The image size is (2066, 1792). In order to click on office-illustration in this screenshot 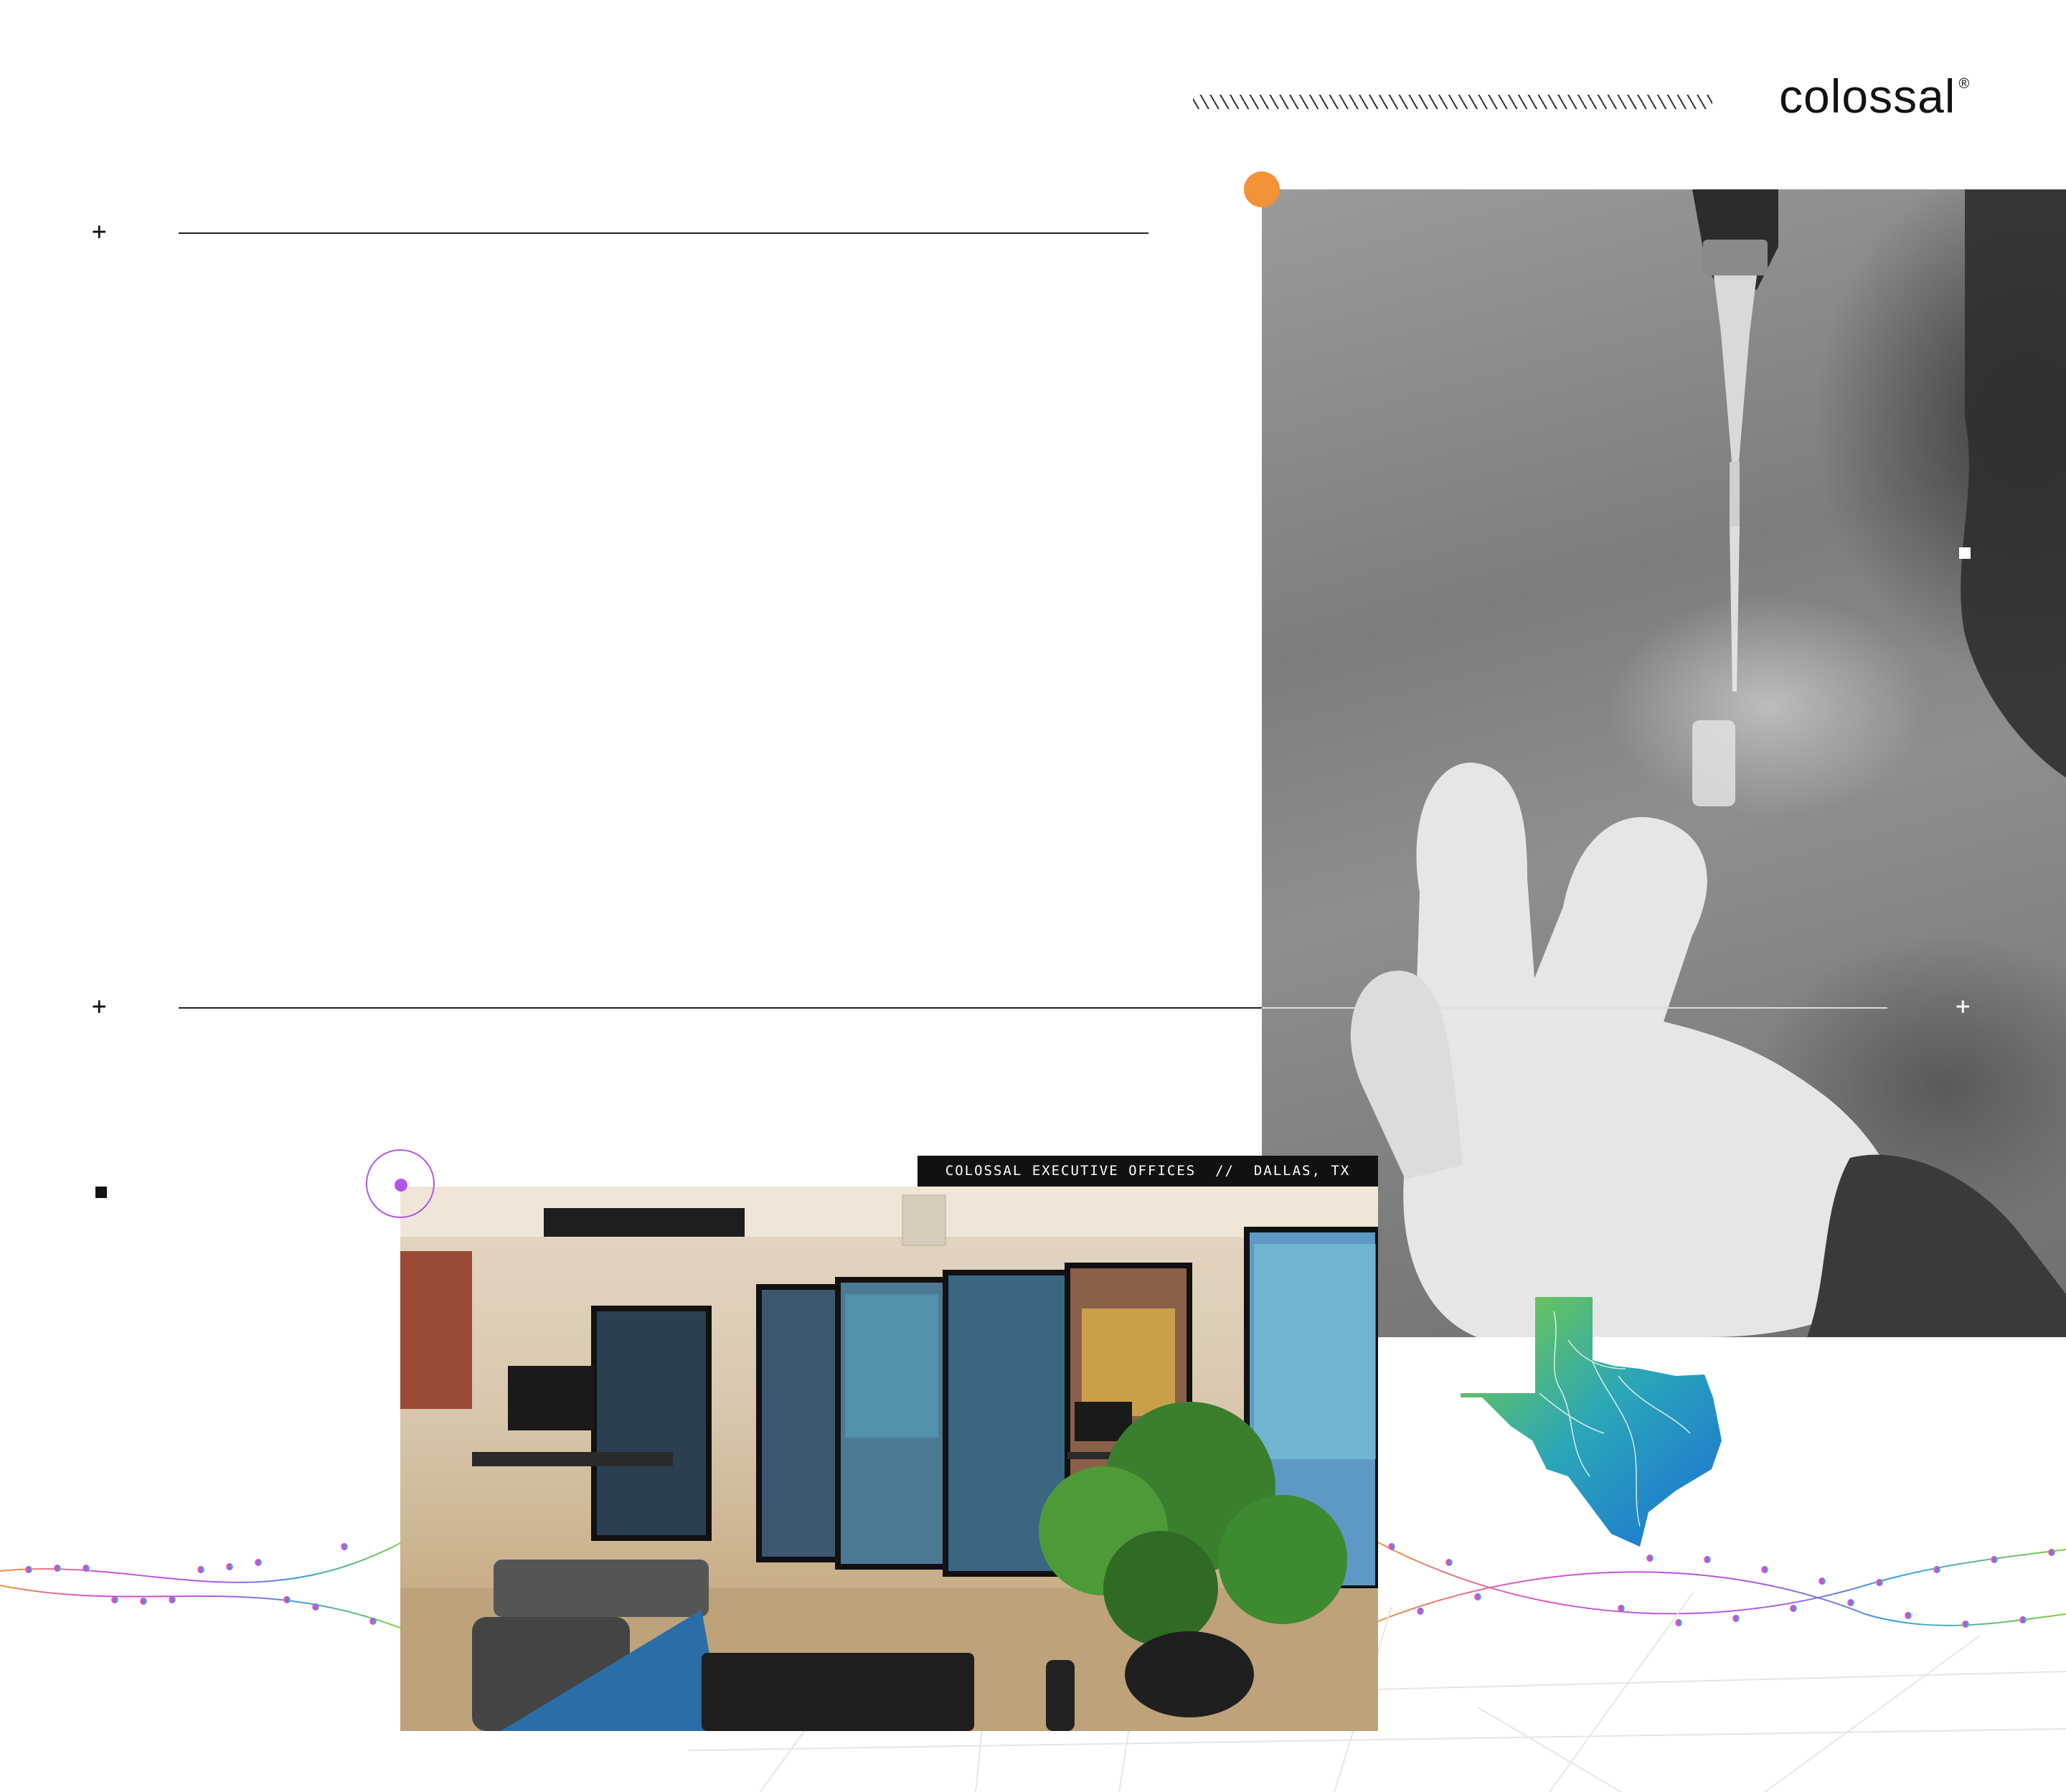, I will do `click(889, 1459)`.